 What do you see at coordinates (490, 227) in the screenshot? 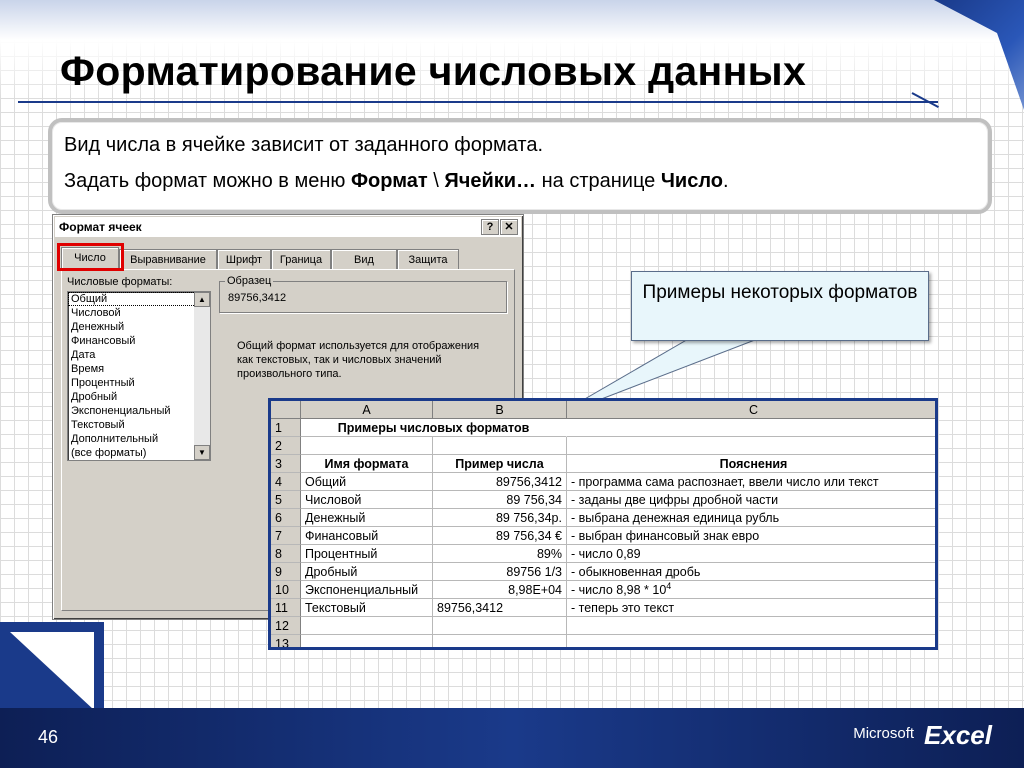
I see `help-button: ?` at bounding box center [490, 227].